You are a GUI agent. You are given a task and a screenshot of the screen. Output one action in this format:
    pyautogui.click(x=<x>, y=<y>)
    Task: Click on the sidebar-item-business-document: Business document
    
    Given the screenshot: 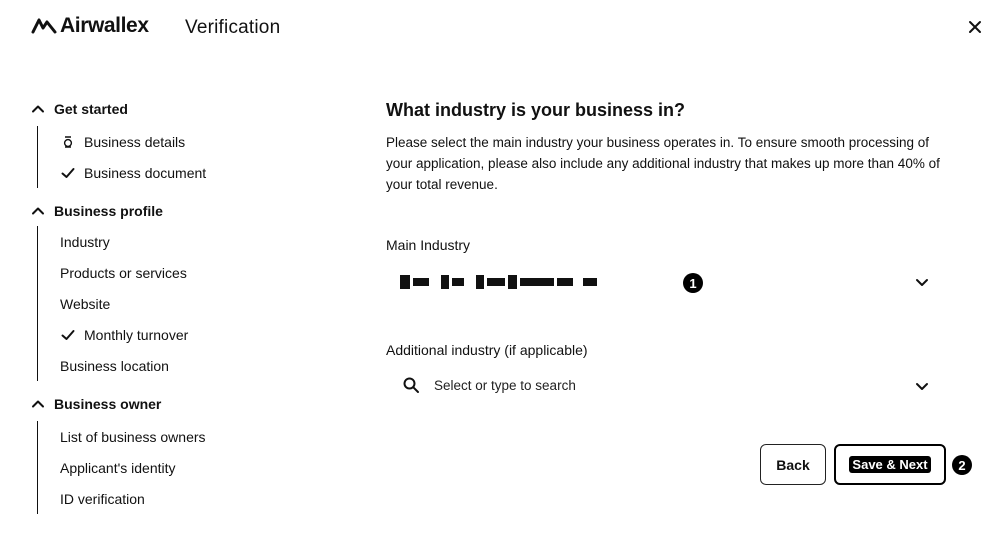 What is the action you would take?
    pyautogui.click(x=195, y=172)
    